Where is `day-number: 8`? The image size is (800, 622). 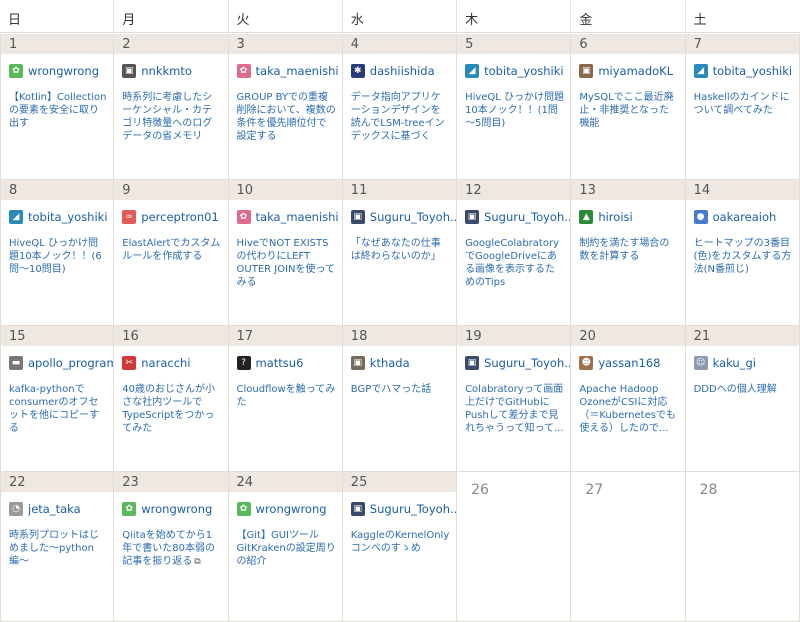
day-number: 8 is located at coordinates (57, 190).